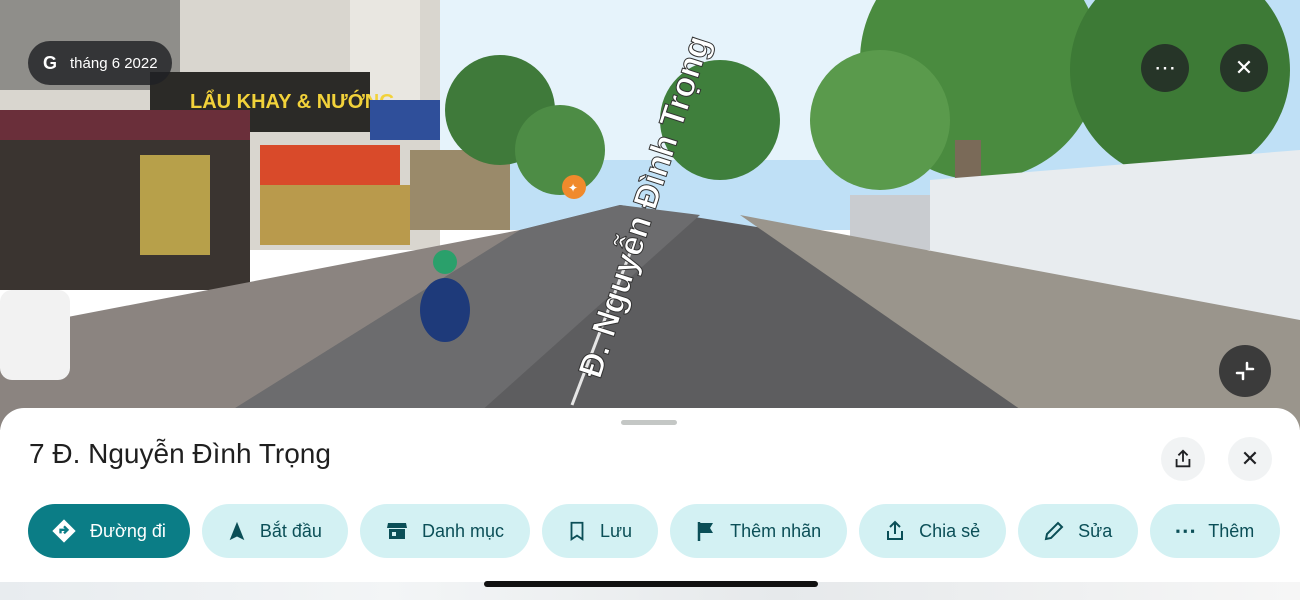 The height and width of the screenshot is (600, 1300). I want to click on save-button: Lưu, so click(600, 531).